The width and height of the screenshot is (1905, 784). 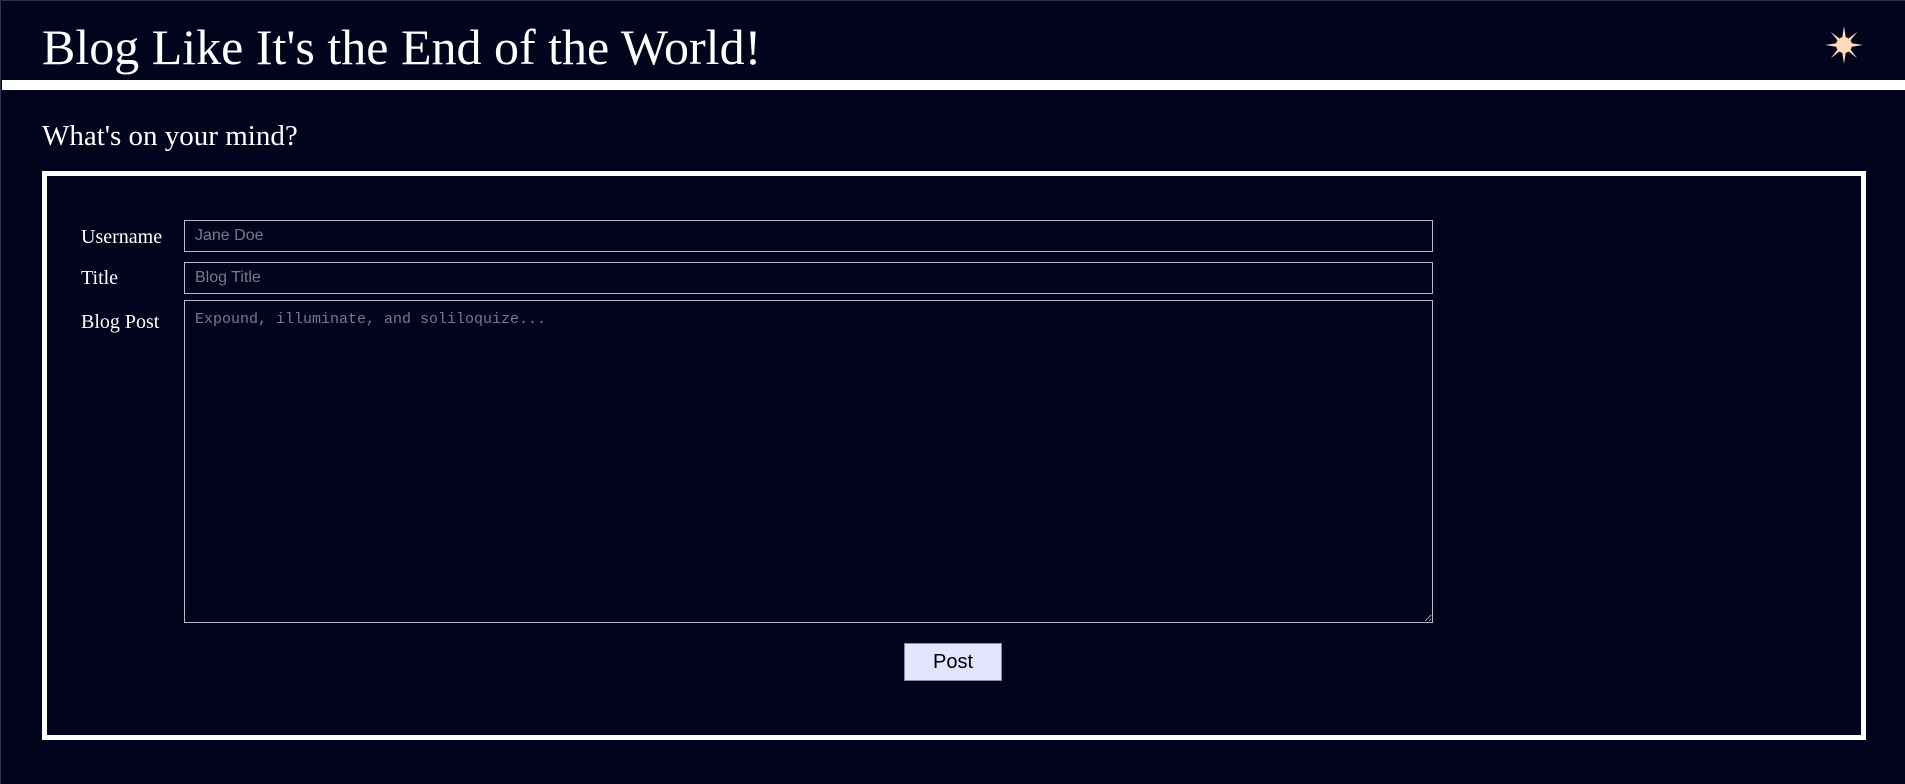 What do you see at coordinates (808, 278) in the screenshot?
I see `title-input` at bounding box center [808, 278].